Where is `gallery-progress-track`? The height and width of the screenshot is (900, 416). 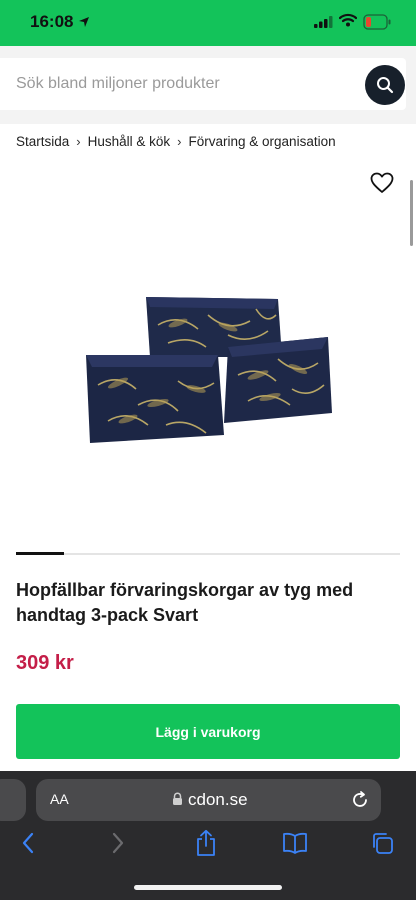
gallery-progress-track is located at coordinates (208, 554).